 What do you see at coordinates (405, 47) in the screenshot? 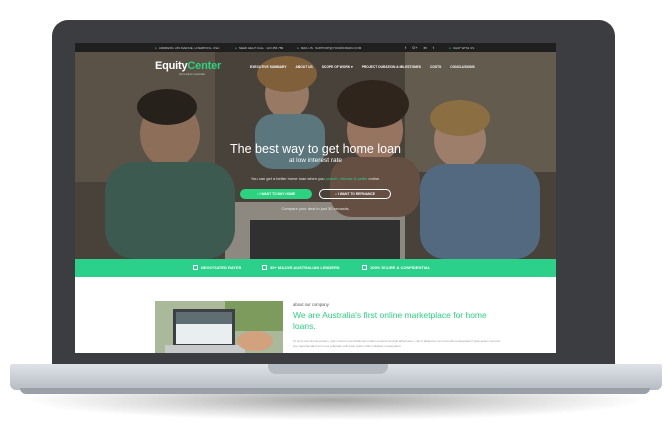
I see `facebook-icon: f` at bounding box center [405, 47].